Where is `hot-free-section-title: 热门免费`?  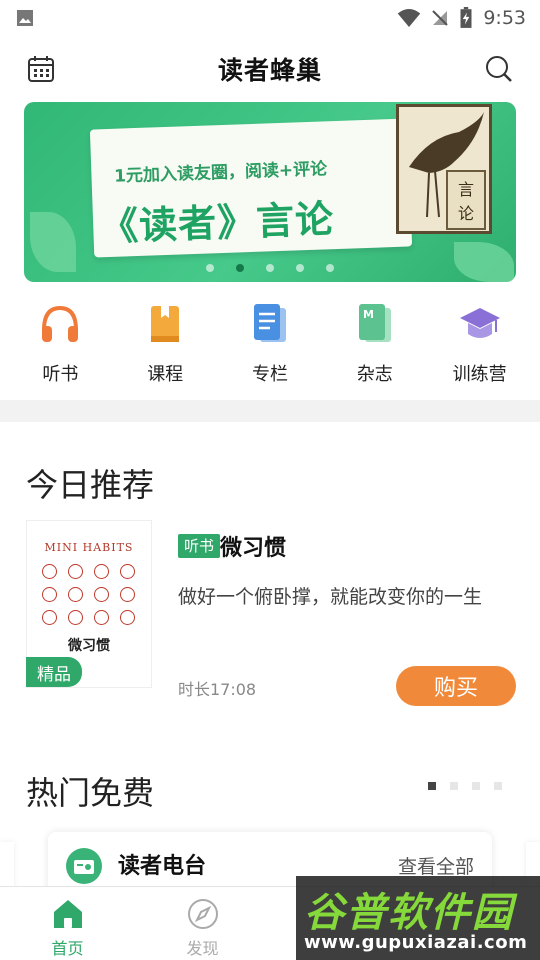 hot-free-section-title: 热门免费 is located at coordinates (90, 793).